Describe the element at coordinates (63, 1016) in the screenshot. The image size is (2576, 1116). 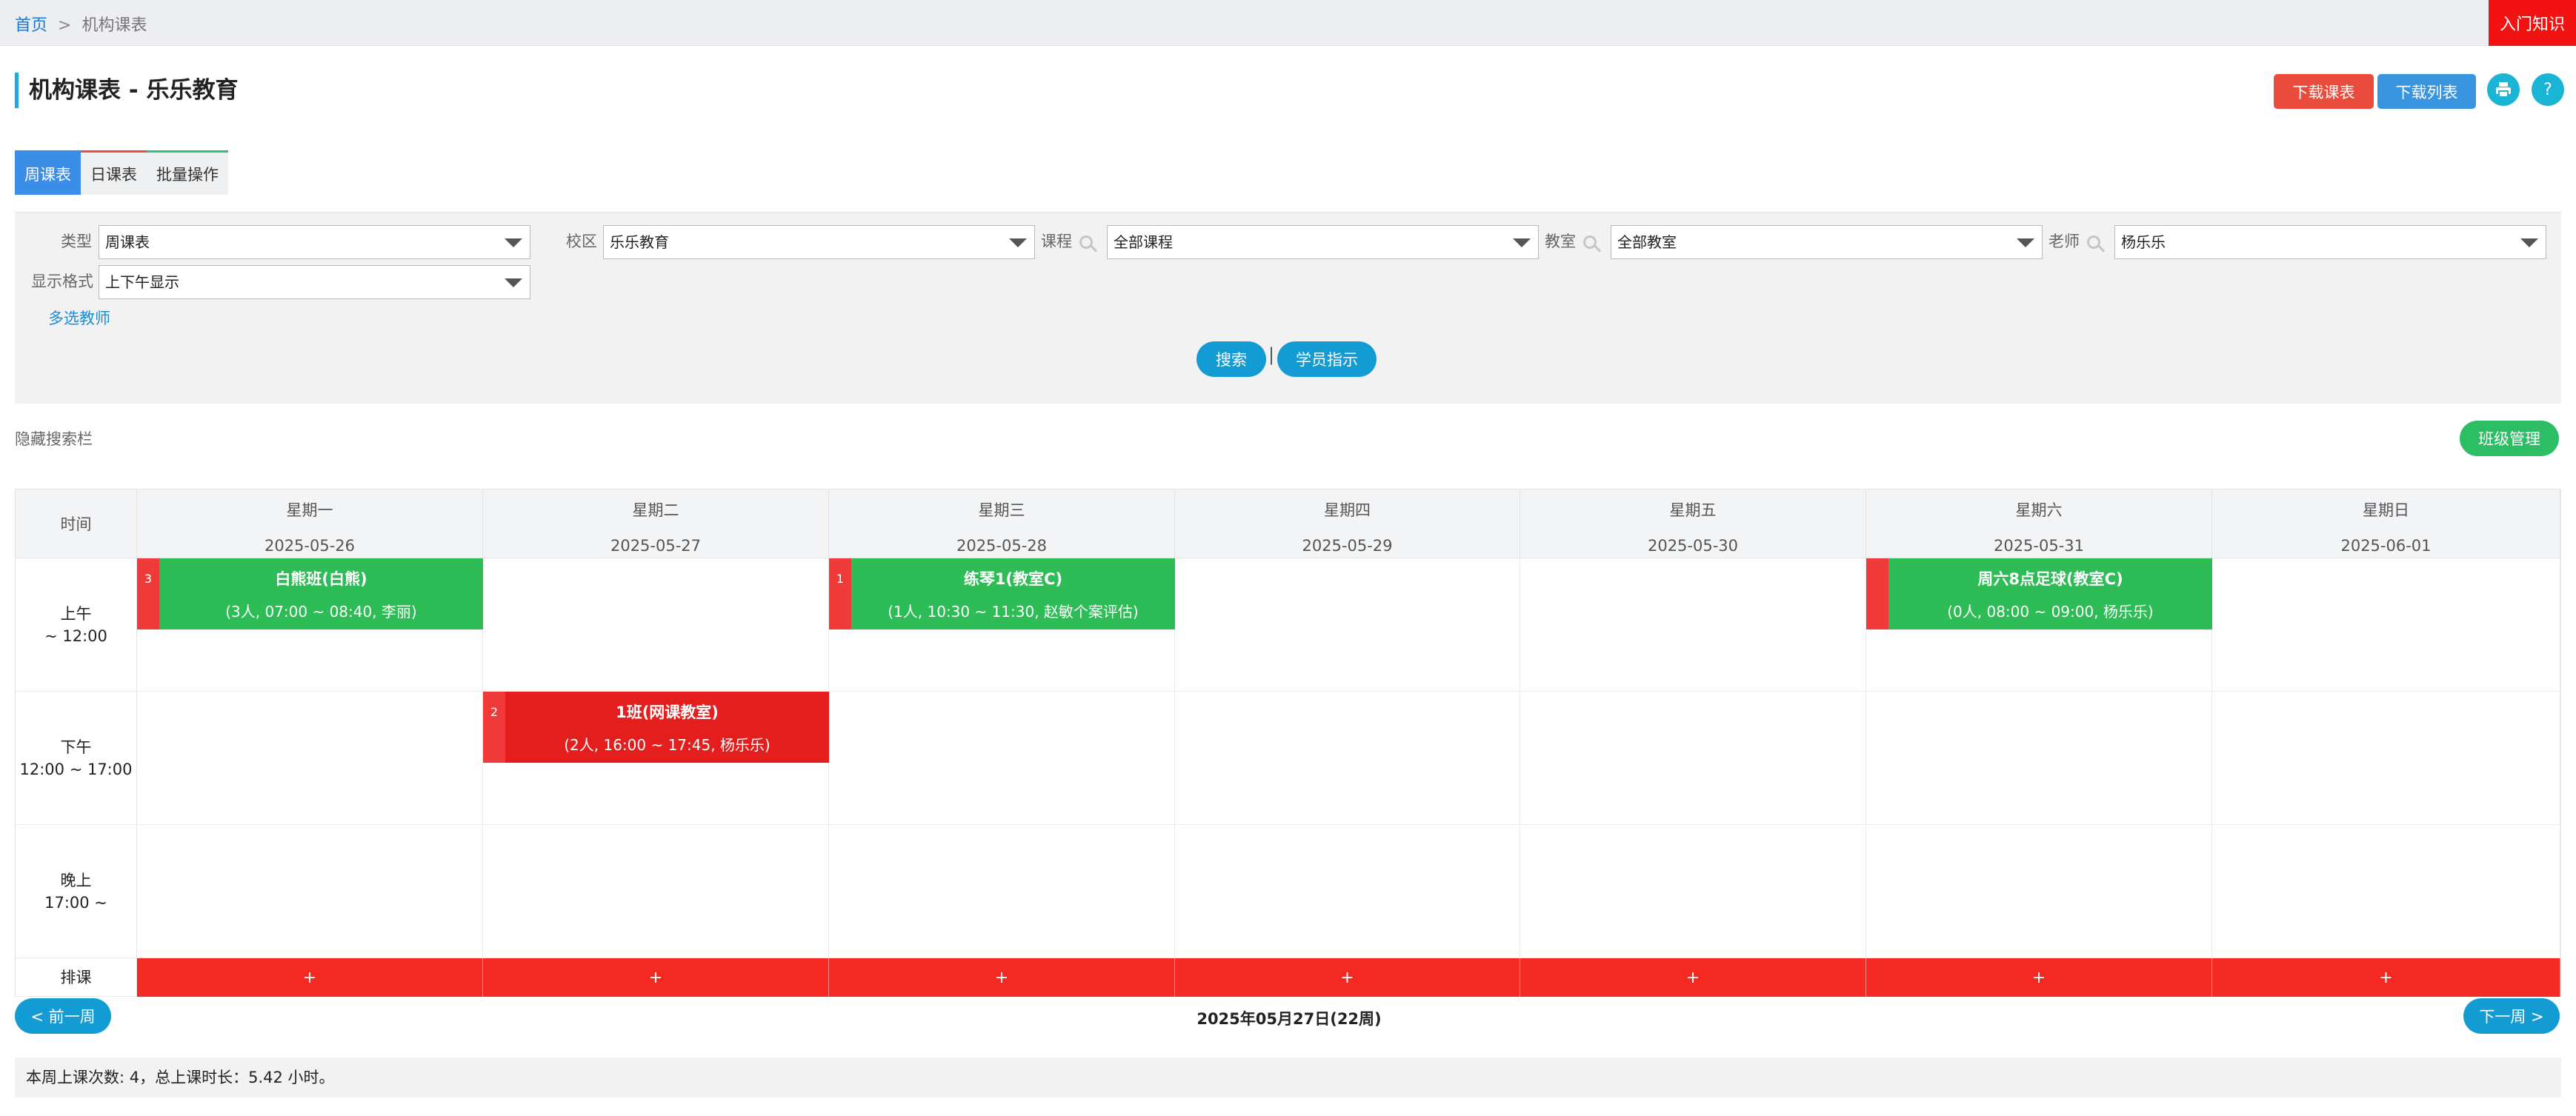
I see `previous-week-button: < 前一周` at that location.